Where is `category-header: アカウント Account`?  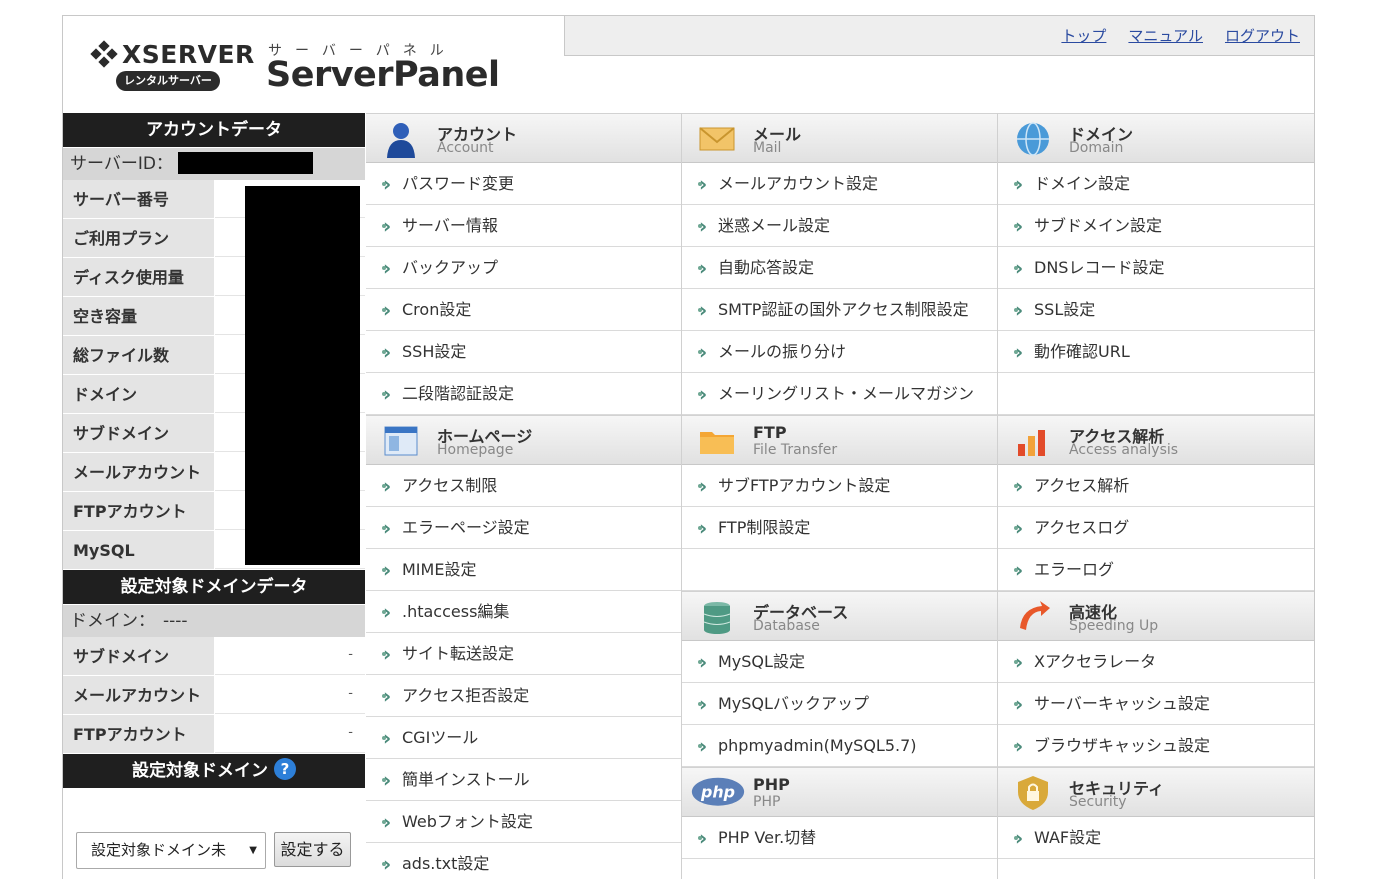 category-header: アカウント Account is located at coordinates (524, 138).